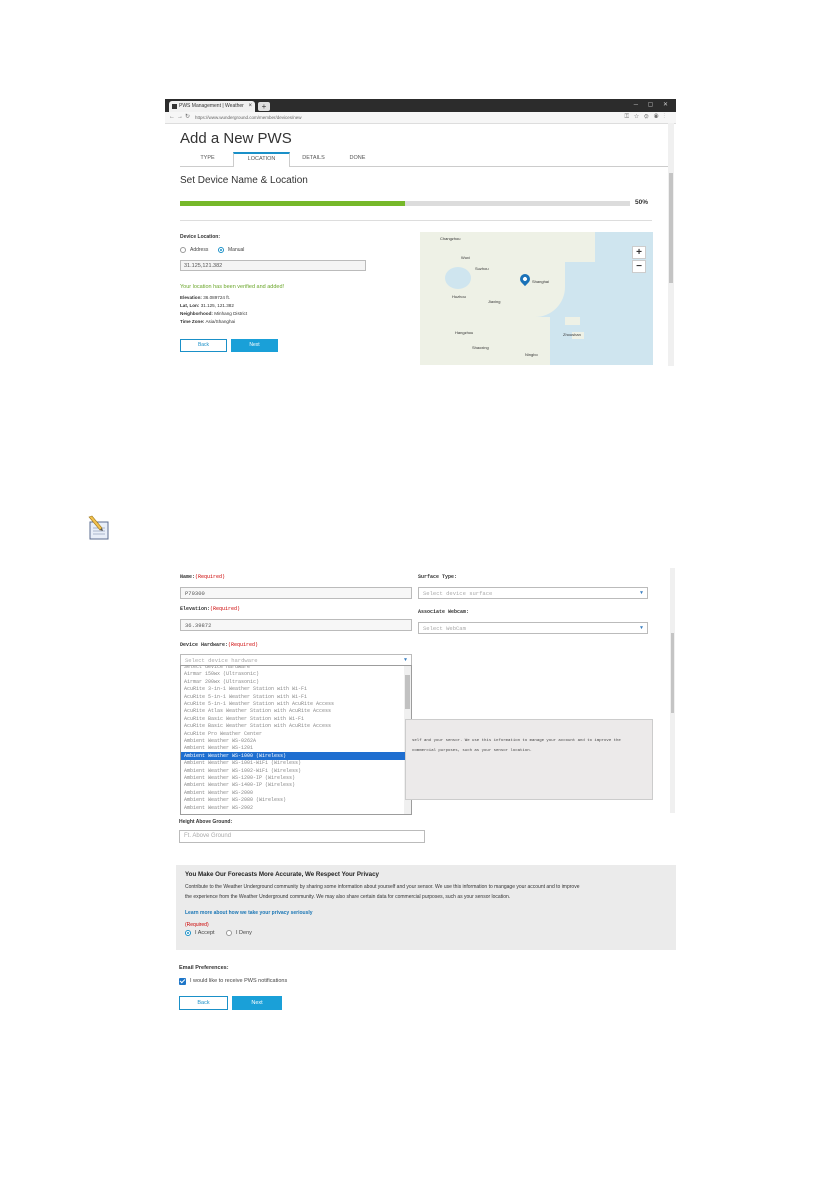 The width and height of the screenshot is (839, 1191). Describe the element at coordinates (204, 968) in the screenshot. I see `email-preferences-label: Email Preferences:` at that location.